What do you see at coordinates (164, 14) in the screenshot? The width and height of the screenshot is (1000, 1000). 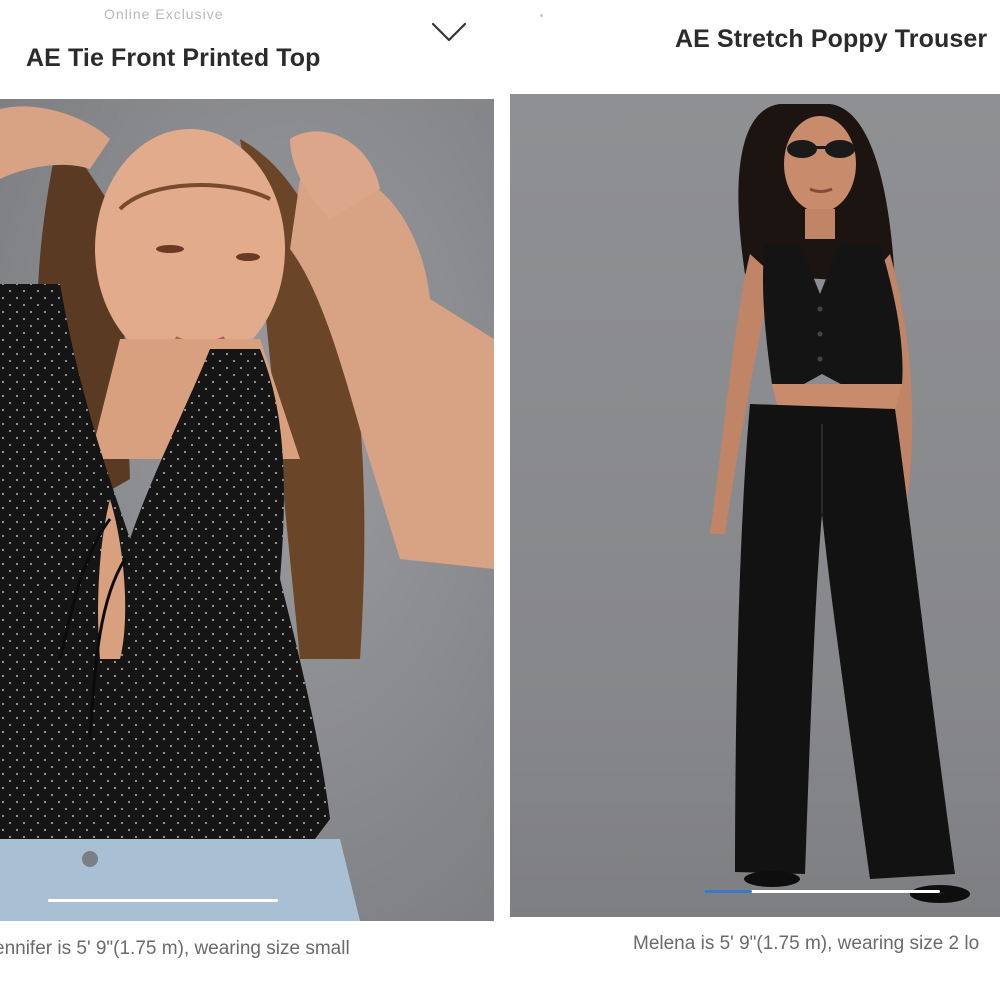 I see `online-exclusive-label: Online Exclusive` at bounding box center [164, 14].